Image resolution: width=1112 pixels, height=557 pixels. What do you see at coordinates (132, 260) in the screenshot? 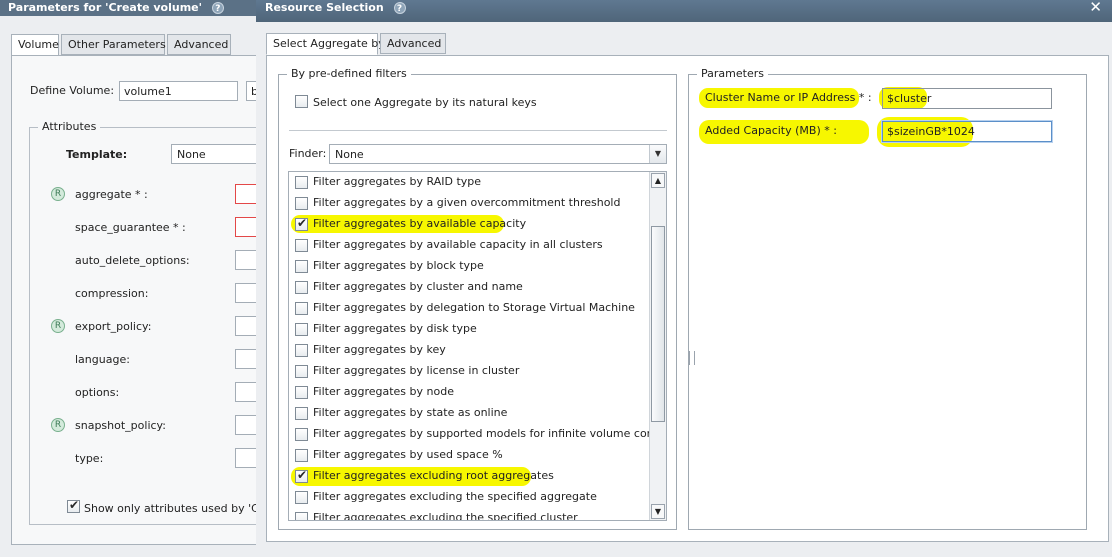
I see `attr-auto-delete-label: auto_delete_options:` at bounding box center [132, 260].